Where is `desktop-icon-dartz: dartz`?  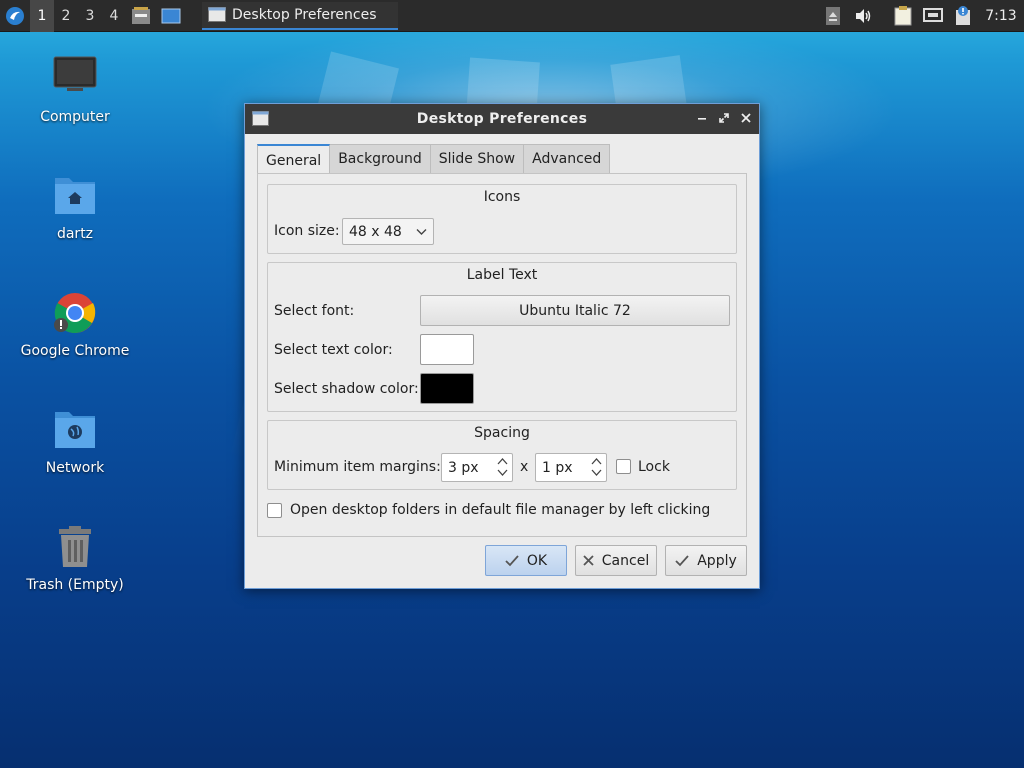
desktop-icon-dartz: dartz is located at coordinates (75, 207).